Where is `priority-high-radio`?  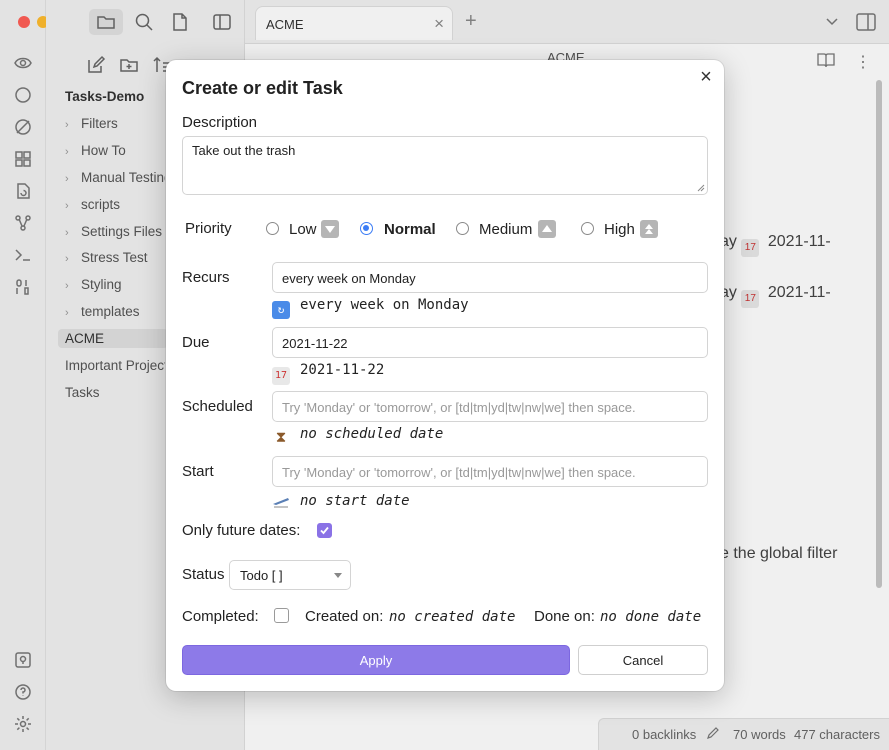 priority-high-radio is located at coordinates (587, 228).